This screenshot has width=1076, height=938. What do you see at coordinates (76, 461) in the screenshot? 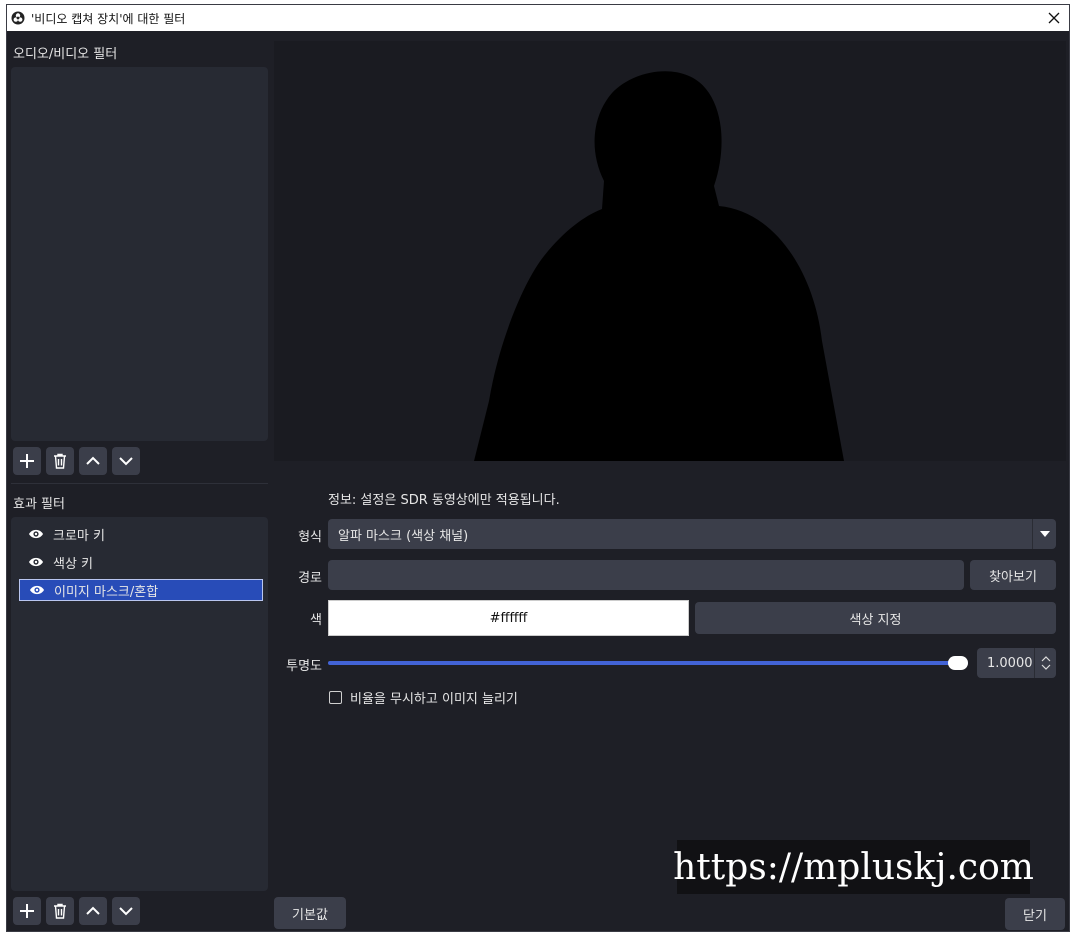
I see `audio-video-filter-buttons` at bounding box center [76, 461].